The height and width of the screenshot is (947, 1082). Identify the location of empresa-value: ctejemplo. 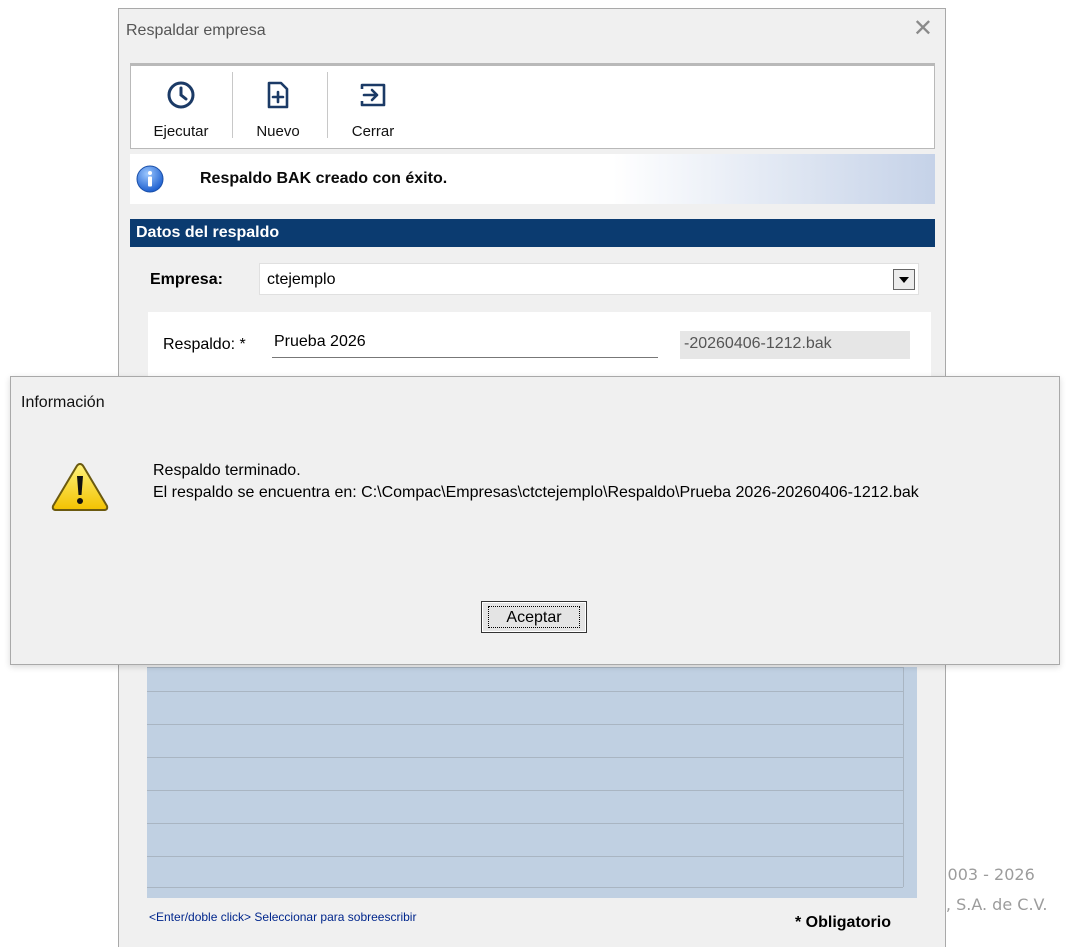
(301, 279).